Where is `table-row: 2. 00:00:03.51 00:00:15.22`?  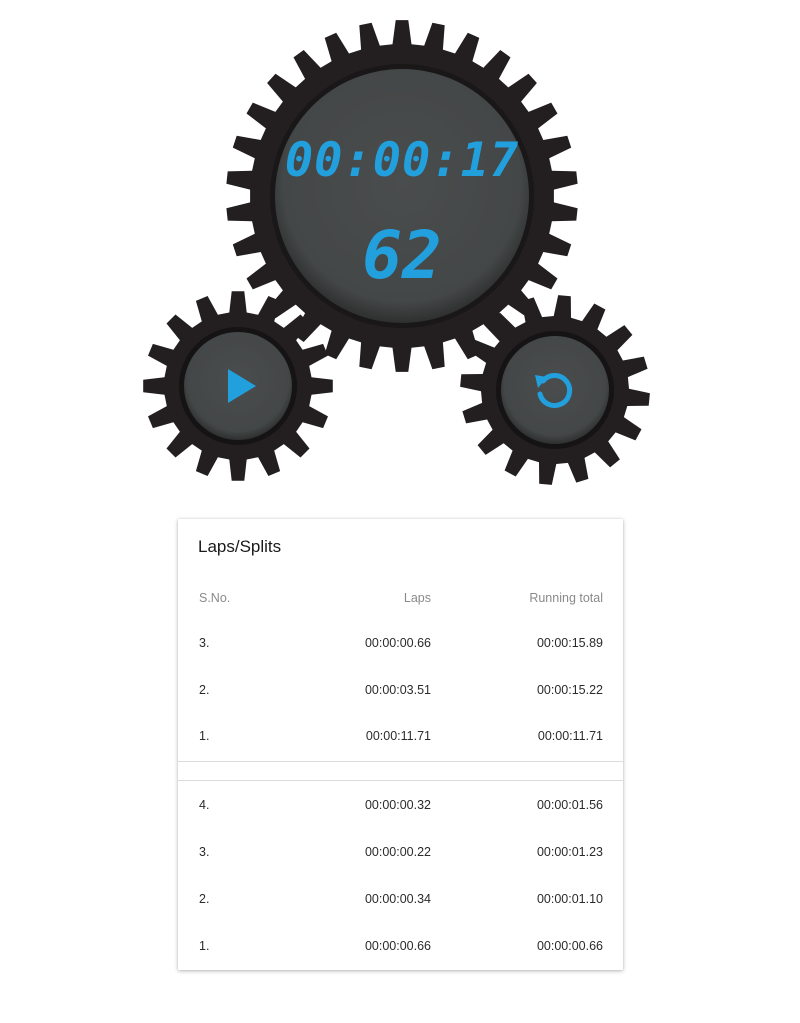 table-row: 2. 00:00:03.51 00:00:15.22 is located at coordinates (400, 694).